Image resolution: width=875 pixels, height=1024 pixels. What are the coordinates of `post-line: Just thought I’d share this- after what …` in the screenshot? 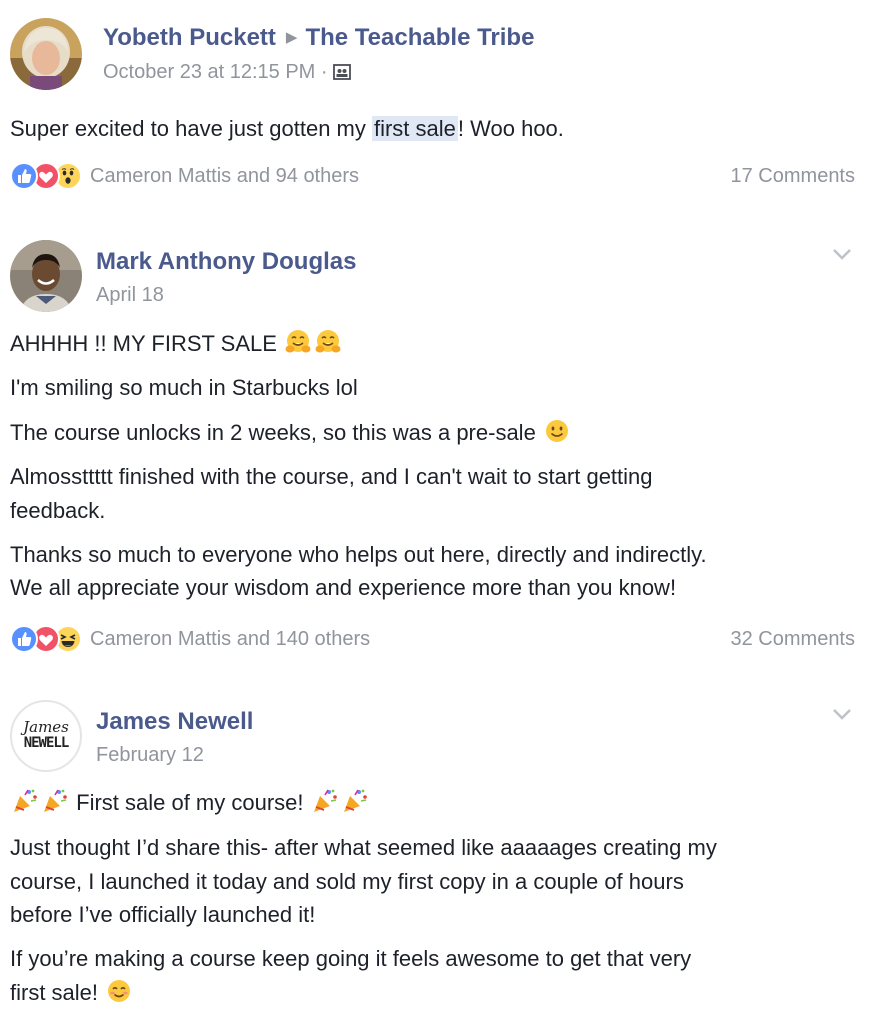 It's located at (363, 847).